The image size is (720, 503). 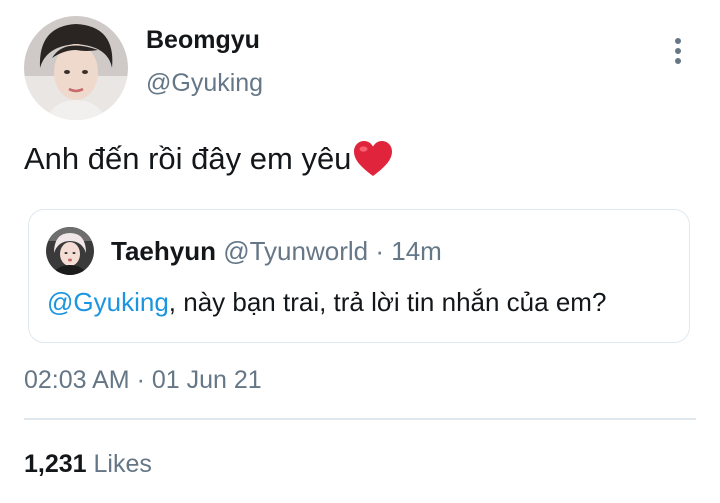 I want to click on quoted-tweet-header: Taehyun @Tyunworld · 14m, so click(x=276, y=251).